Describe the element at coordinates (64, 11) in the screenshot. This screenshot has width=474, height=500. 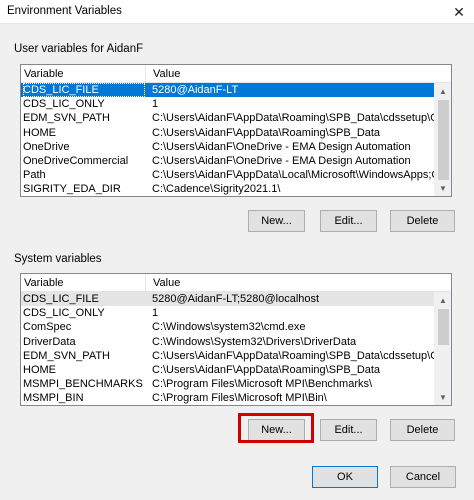
I see `window-title: Environment Variables` at that location.